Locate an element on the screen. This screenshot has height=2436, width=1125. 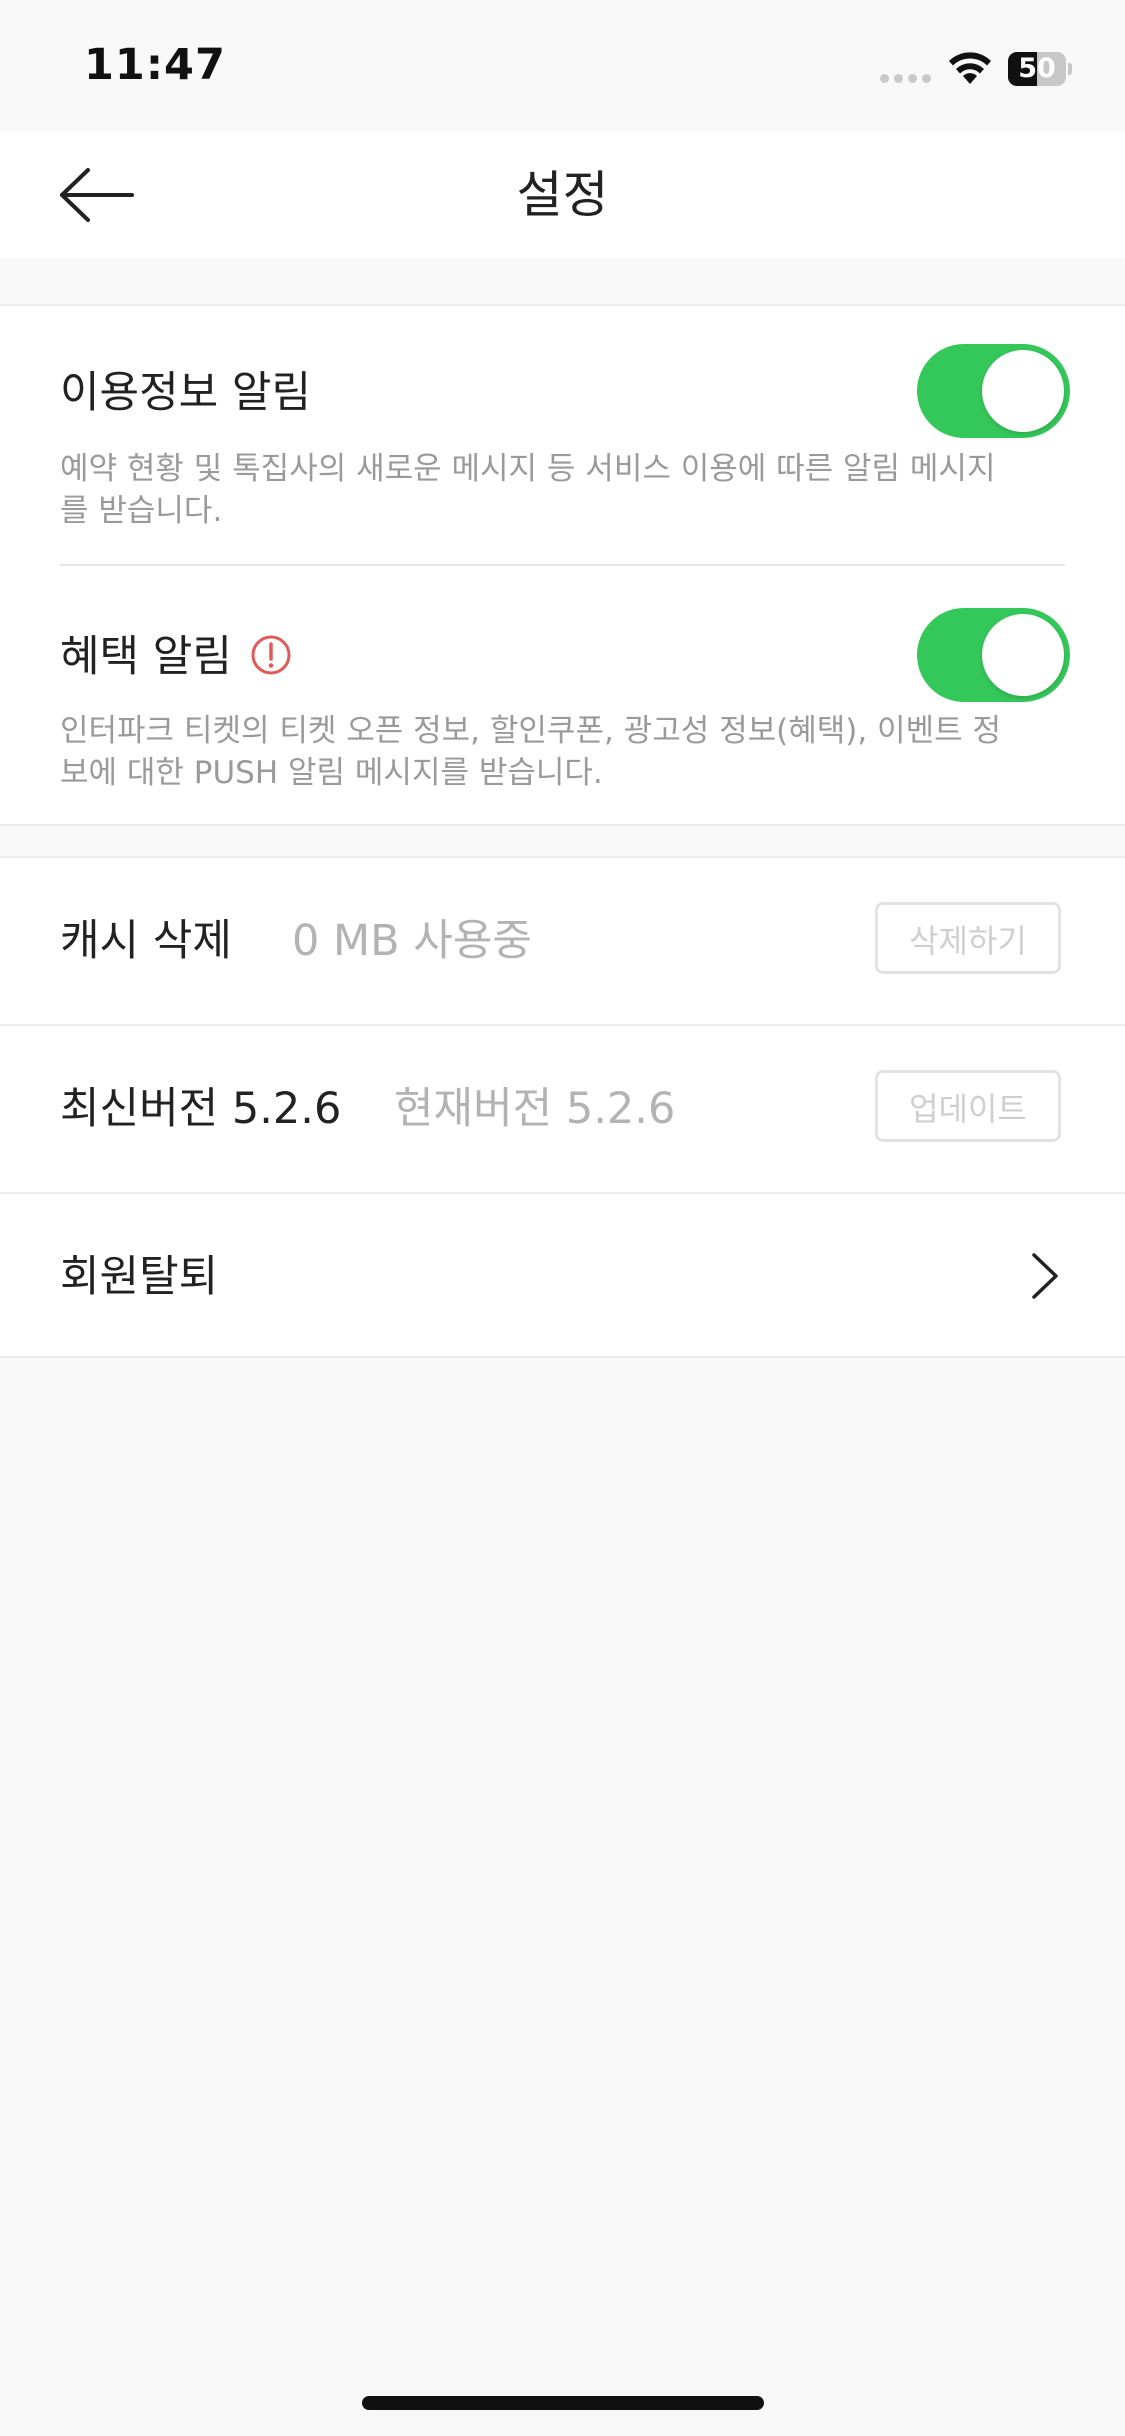
cache-label: 캐시 삭제 is located at coordinates (146, 941).